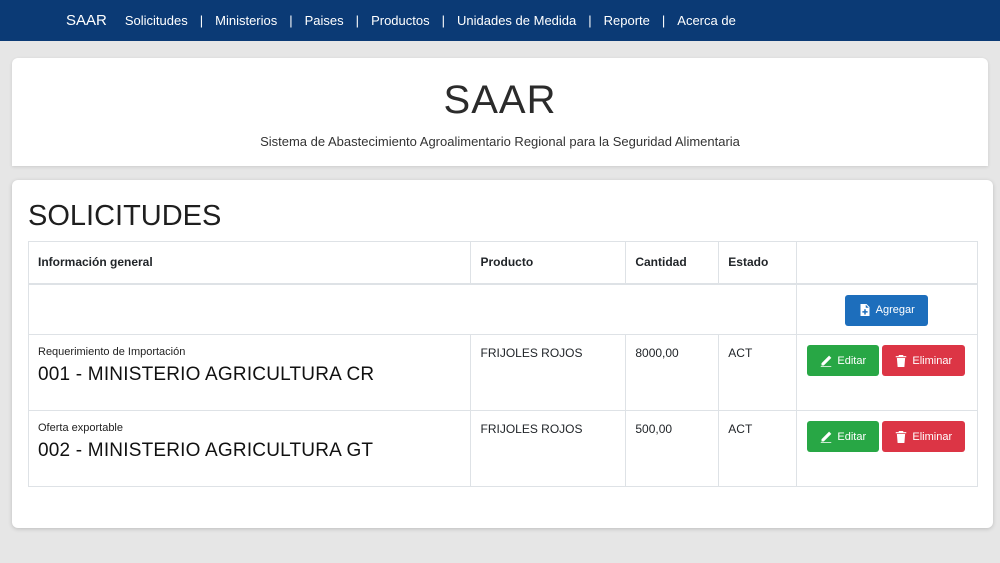 This screenshot has width=1000, height=563. Describe the element at coordinates (125, 216) in the screenshot. I see `section-title: SOLICITUDES` at that location.